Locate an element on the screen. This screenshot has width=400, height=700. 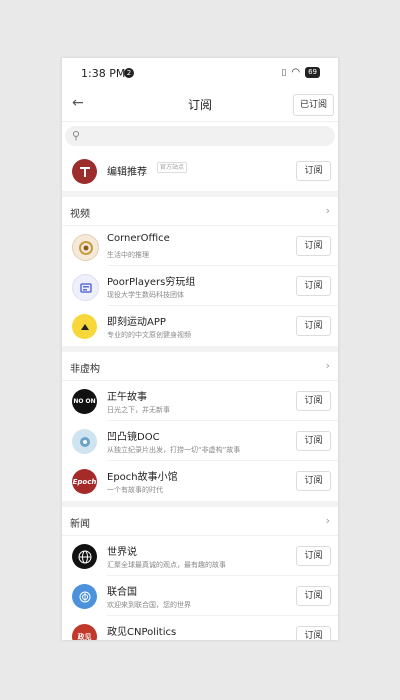
featured-name: 编辑推荐 is located at coordinates (127, 172).